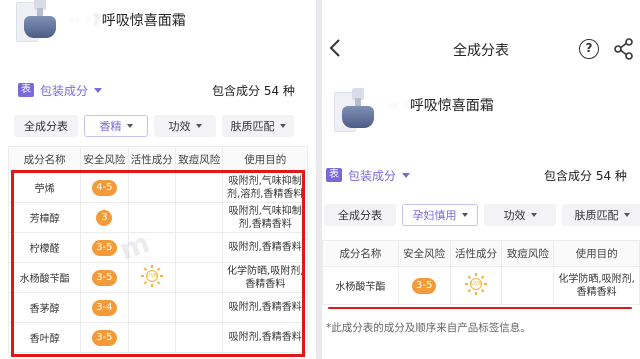 The width and height of the screenshot is (640, 359). I want to click on active-cell: UVB, so click(476, 285).